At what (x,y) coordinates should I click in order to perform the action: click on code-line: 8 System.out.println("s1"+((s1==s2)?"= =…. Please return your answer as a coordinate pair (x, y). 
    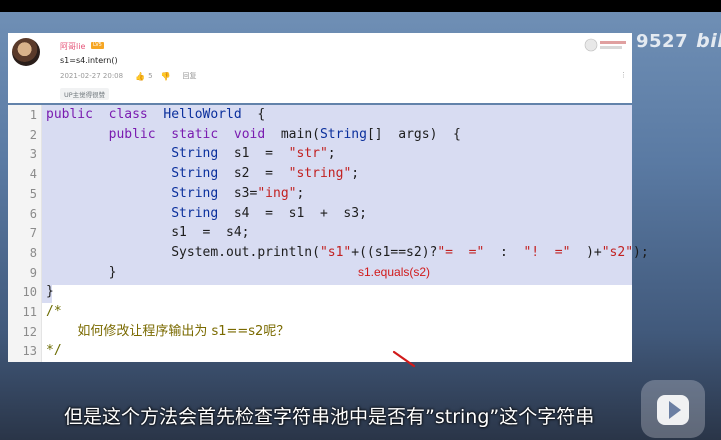
    Looking at the image, I should click on (328, 253).